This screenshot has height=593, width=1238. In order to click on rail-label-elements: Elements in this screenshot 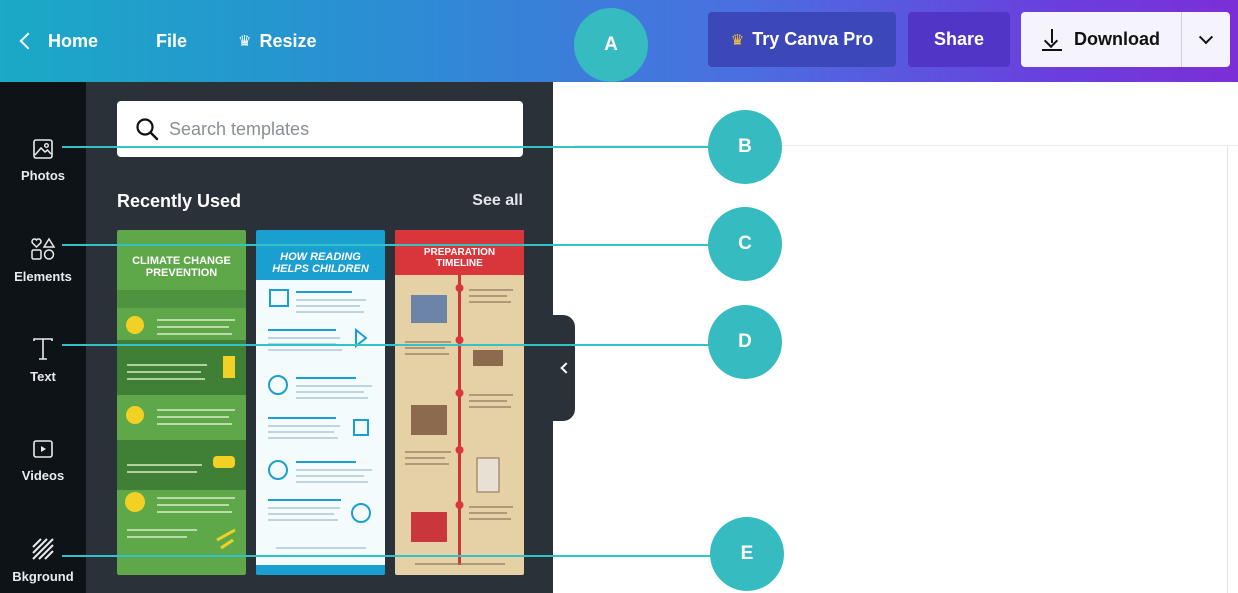, I will do `click(43, 276)`.